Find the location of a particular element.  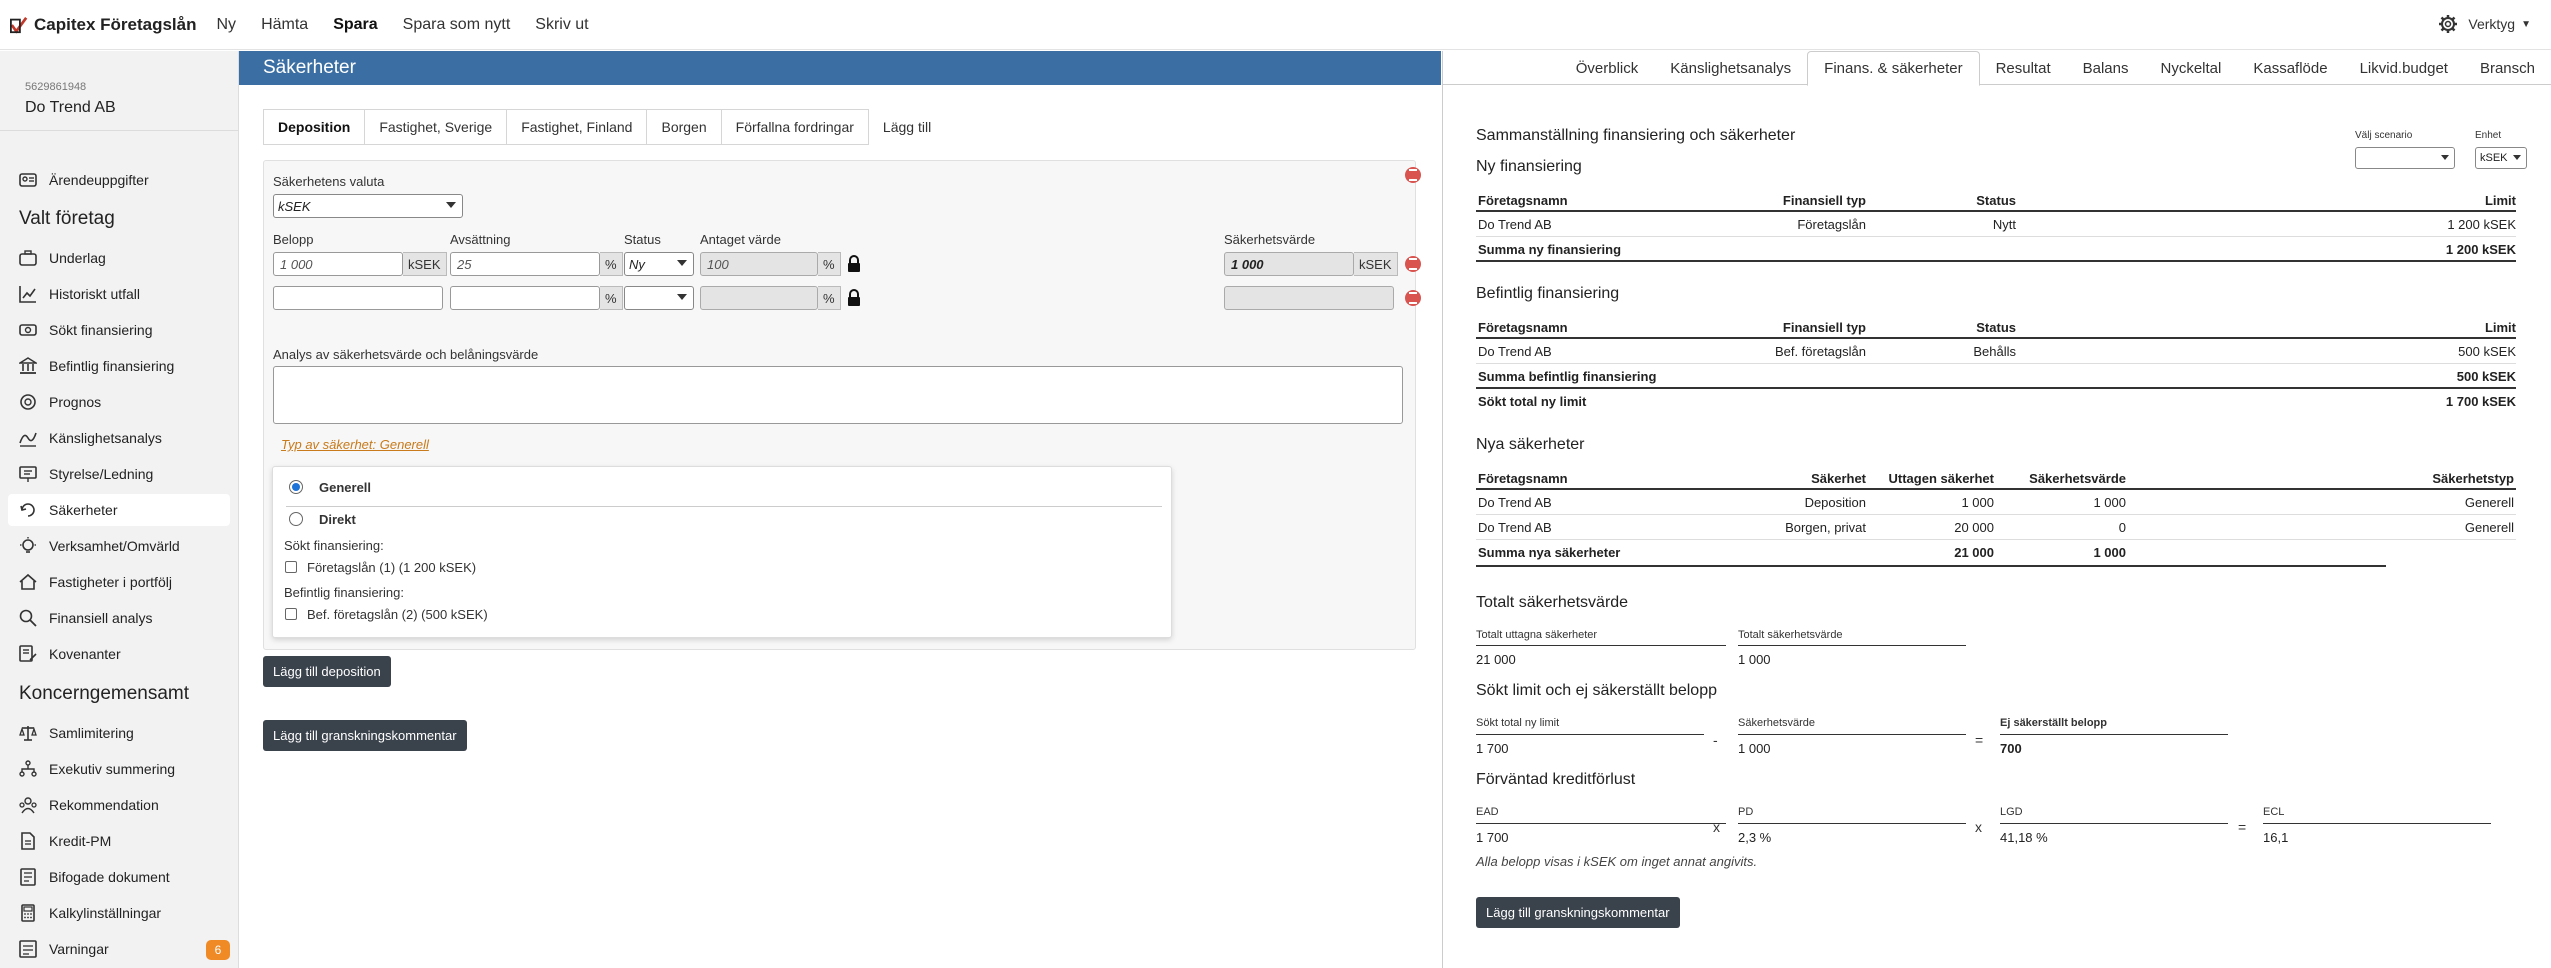

multiply-operator: x is located at coordinates (1716, 827).